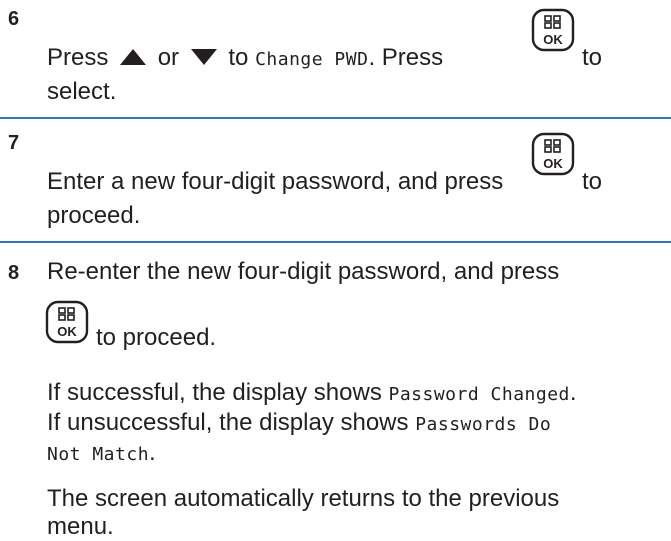  What do you see at coordinates (406, 57) in the screenshot?
I see `step-text: . Press` at bounding box center [406, 57].